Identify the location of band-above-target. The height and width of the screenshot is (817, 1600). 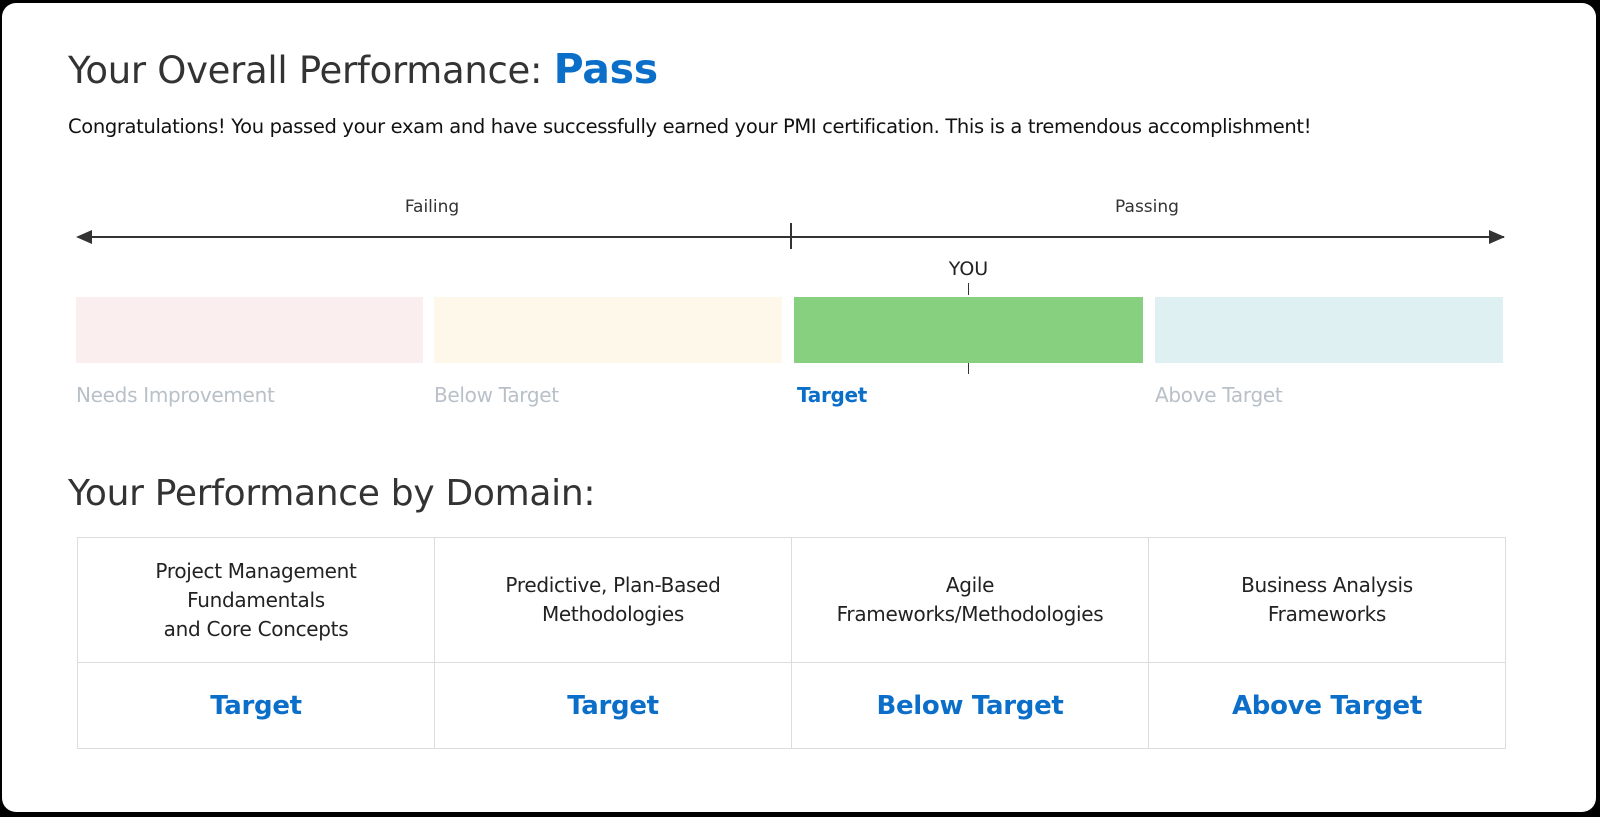
(1329, 330).